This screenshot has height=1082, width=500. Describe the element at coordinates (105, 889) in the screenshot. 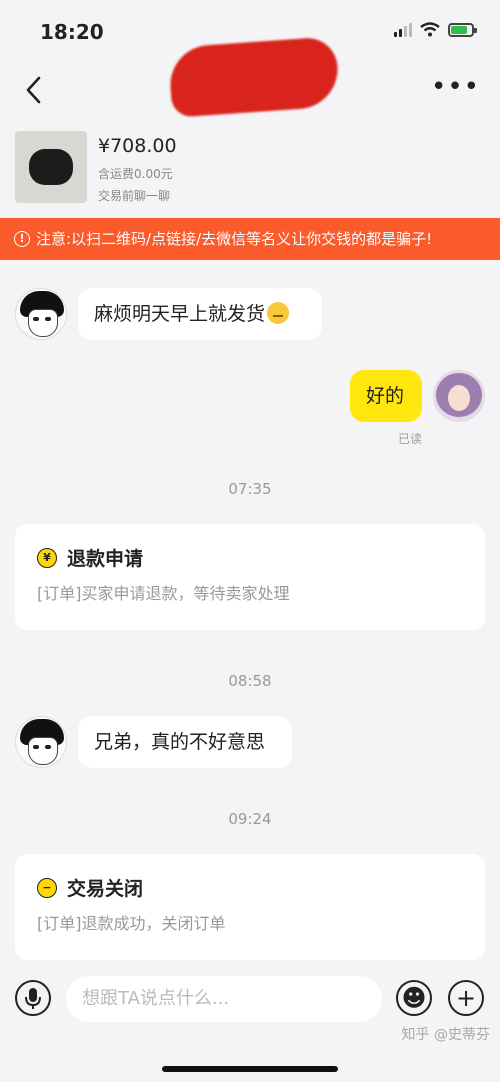

I see `card-title: 交易关闭` at that location.